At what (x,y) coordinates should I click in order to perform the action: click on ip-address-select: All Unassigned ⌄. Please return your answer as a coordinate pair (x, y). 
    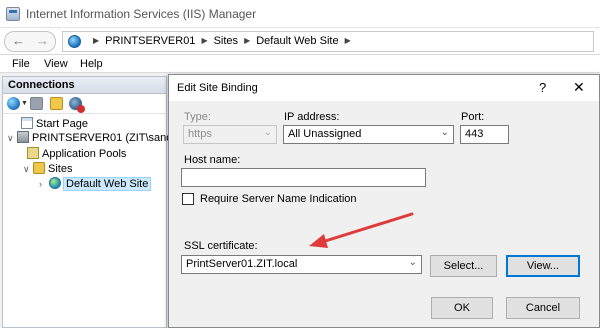
    Looking at the image, I should click on (368, 134).